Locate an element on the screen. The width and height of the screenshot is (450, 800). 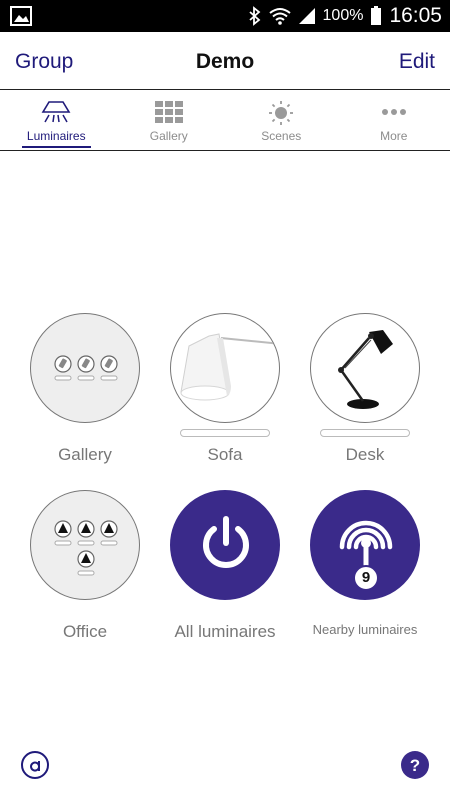
tab-label: More is located at coordinates (394, 136).